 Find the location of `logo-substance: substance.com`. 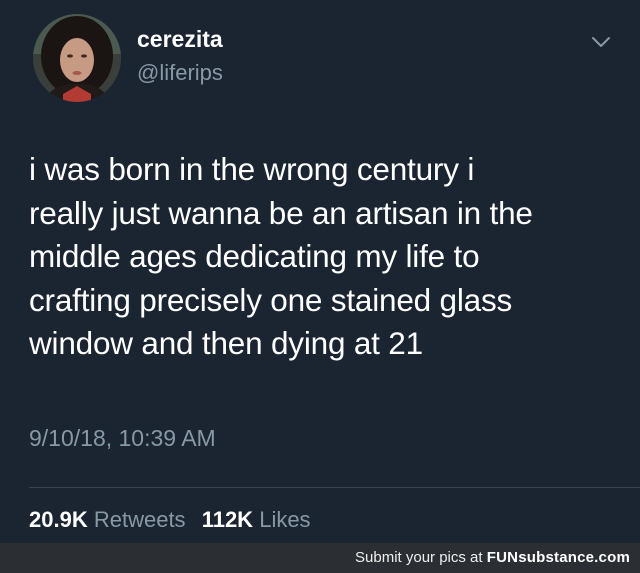

logo-substance: substance.com is located at coordinates (574, 557).